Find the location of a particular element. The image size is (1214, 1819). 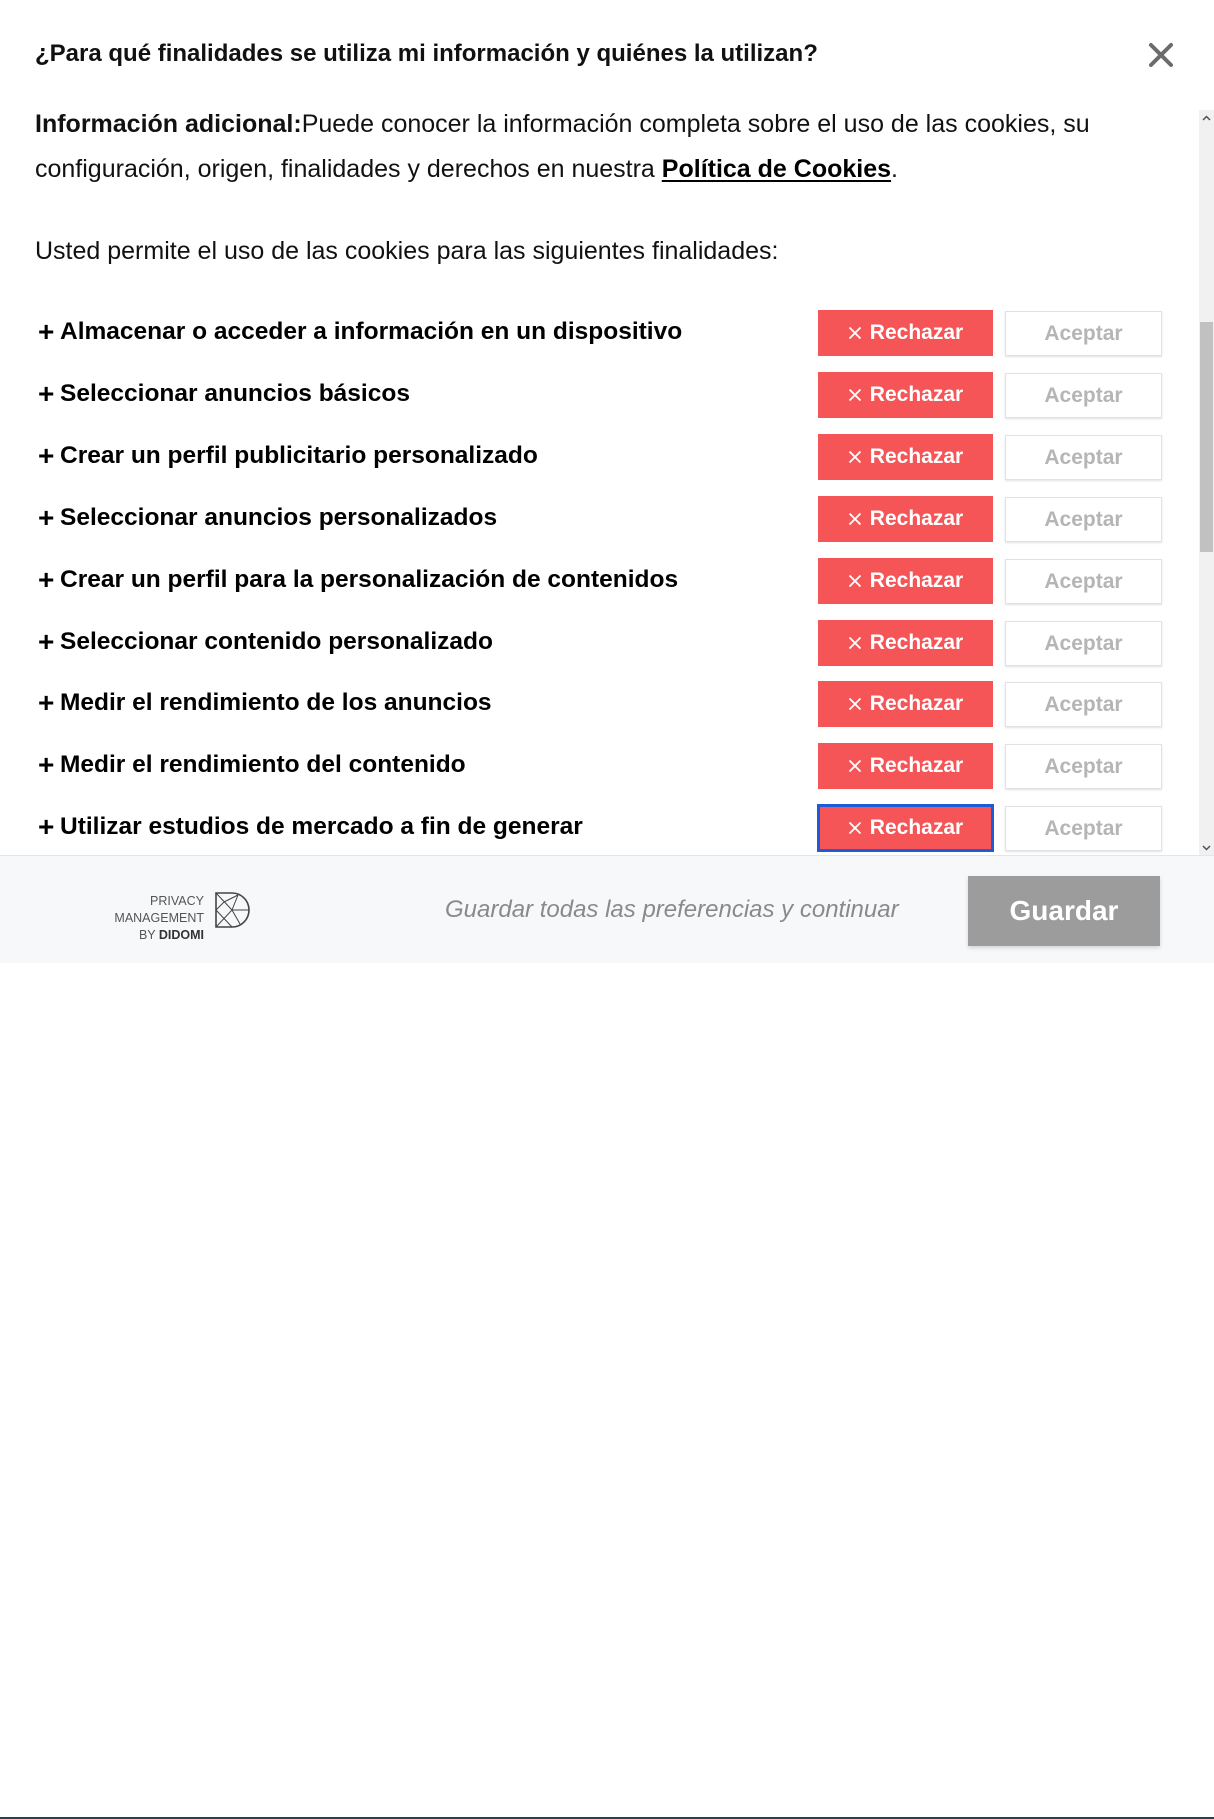

cookie-policy-link: Política de Cookies is located at coordinates (776, 169).